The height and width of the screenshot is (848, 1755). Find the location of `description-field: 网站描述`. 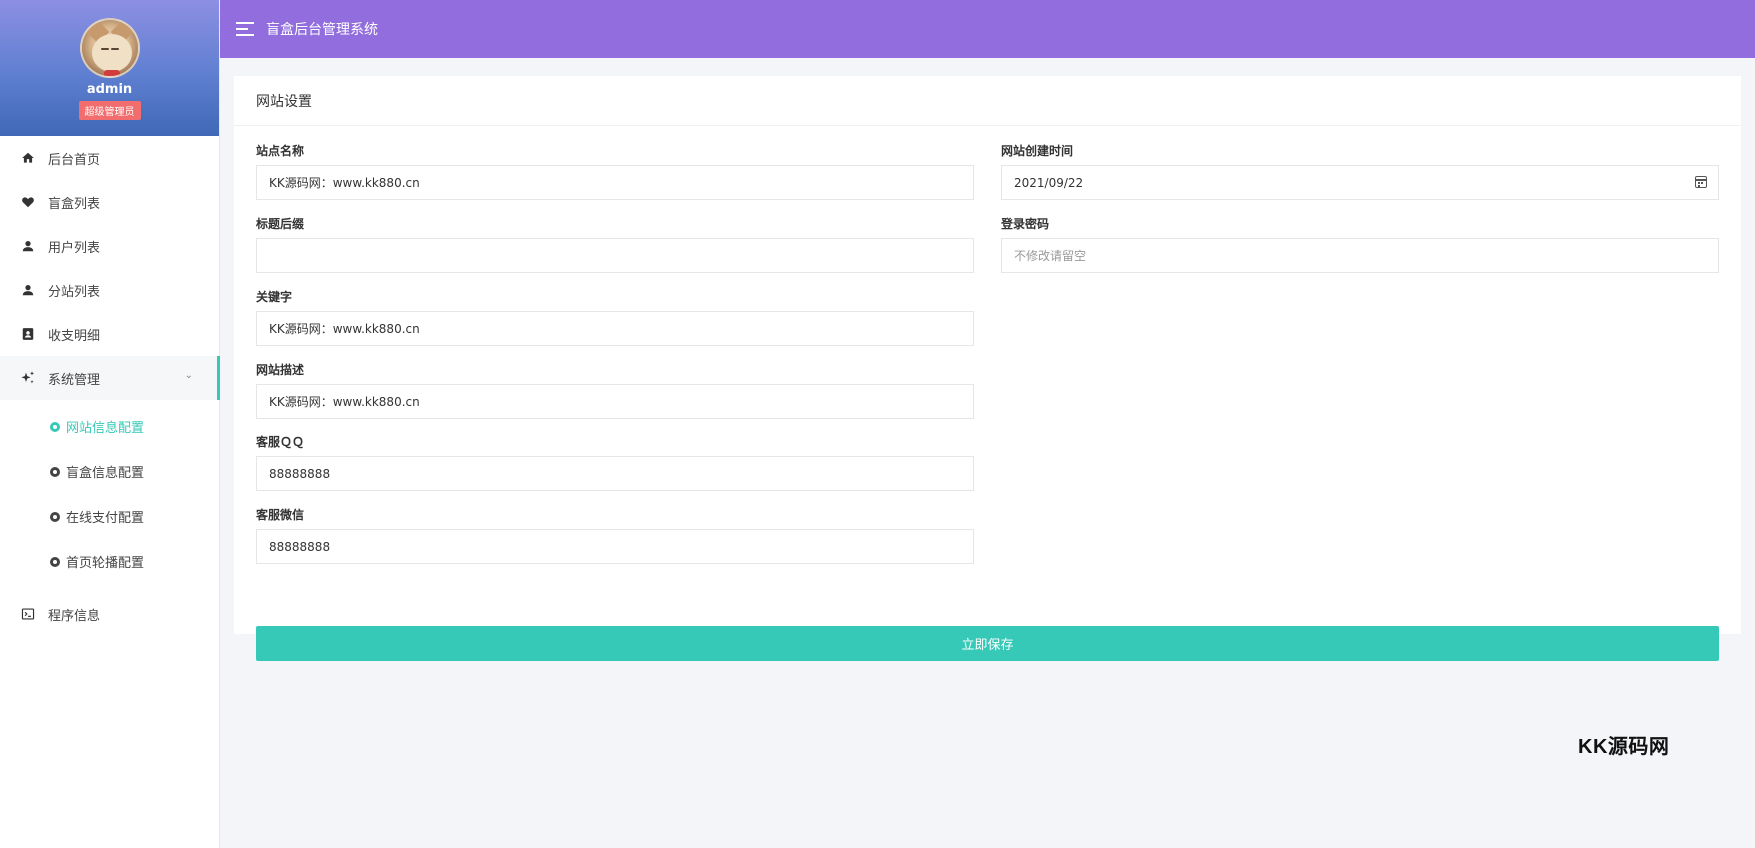

description-field: 网站描述 is located at coordinates (615, 390).